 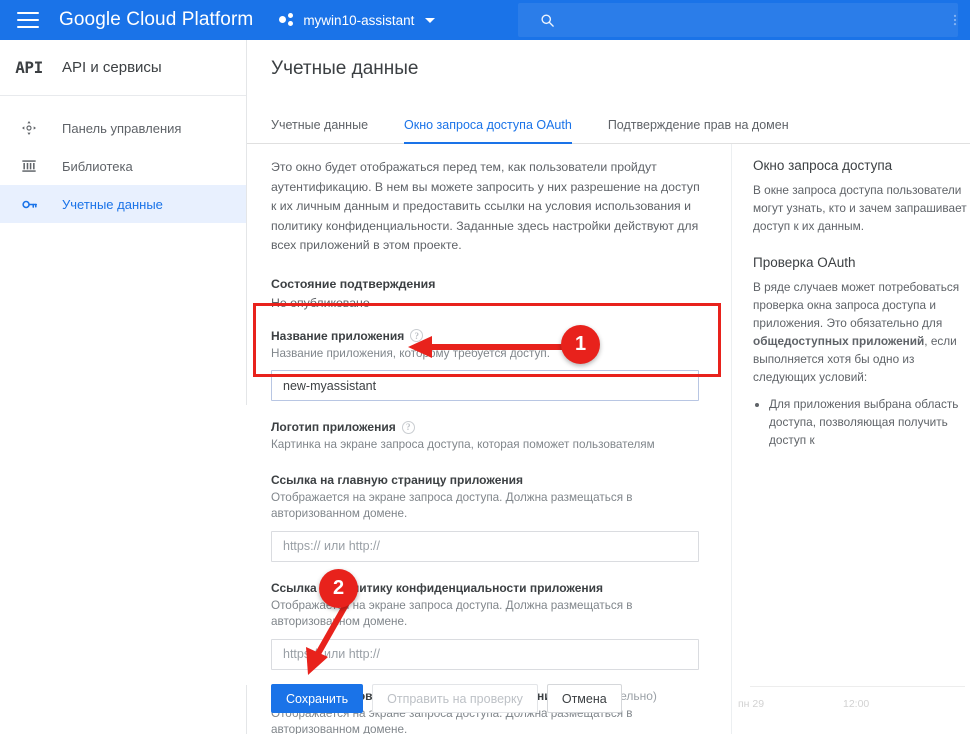 What do you see at coordinates (698, 130) in the screenshot?
I see `tab-domain-verification: Подтверждение прав на домен` at bounding box center [698, 130].